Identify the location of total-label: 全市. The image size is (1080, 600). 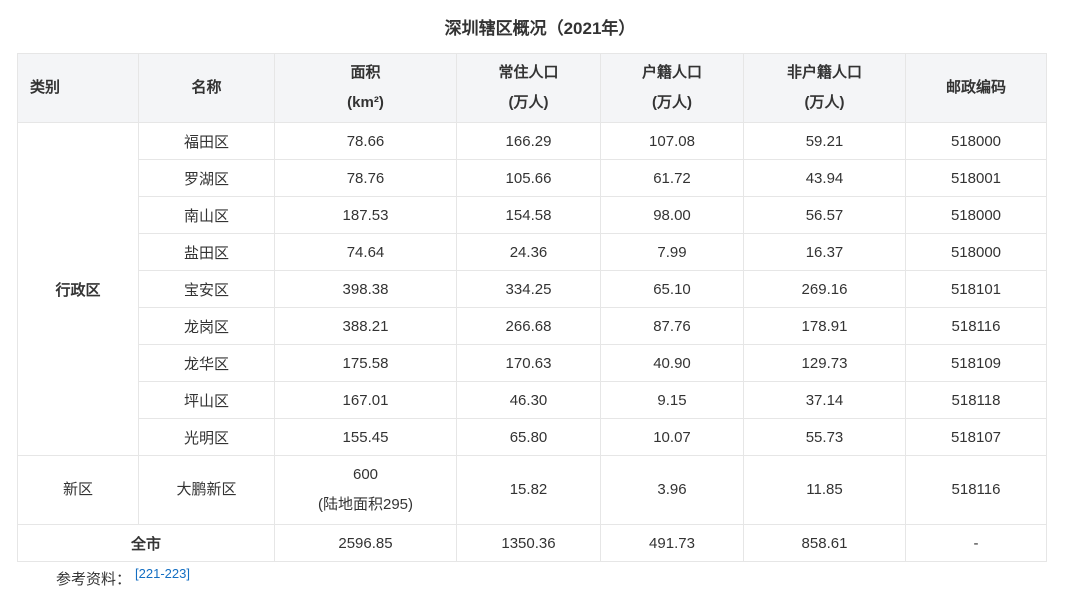
(146, 543).